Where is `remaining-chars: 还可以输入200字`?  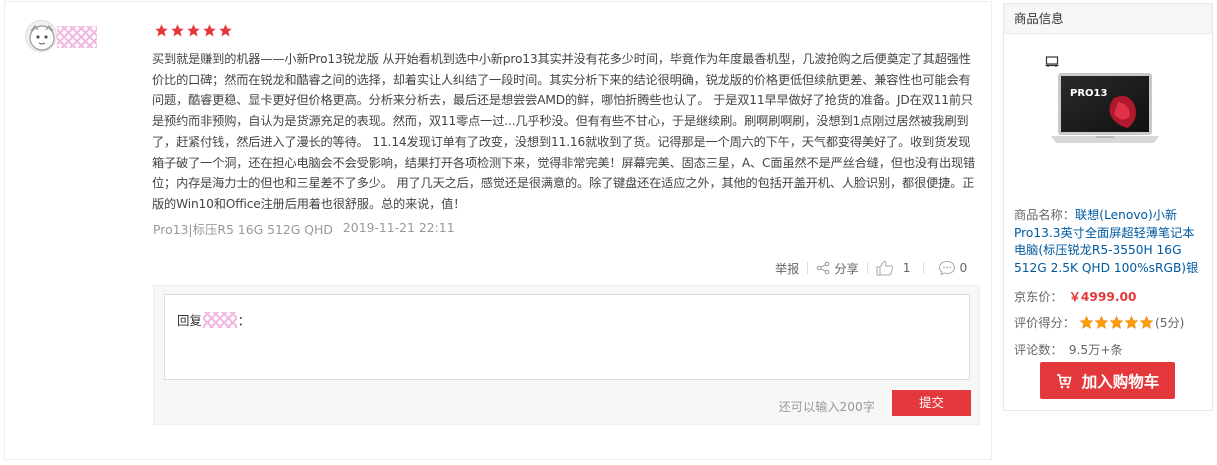
remaining-chars: 还可以输入200字 is located at coordinates (826, 407).